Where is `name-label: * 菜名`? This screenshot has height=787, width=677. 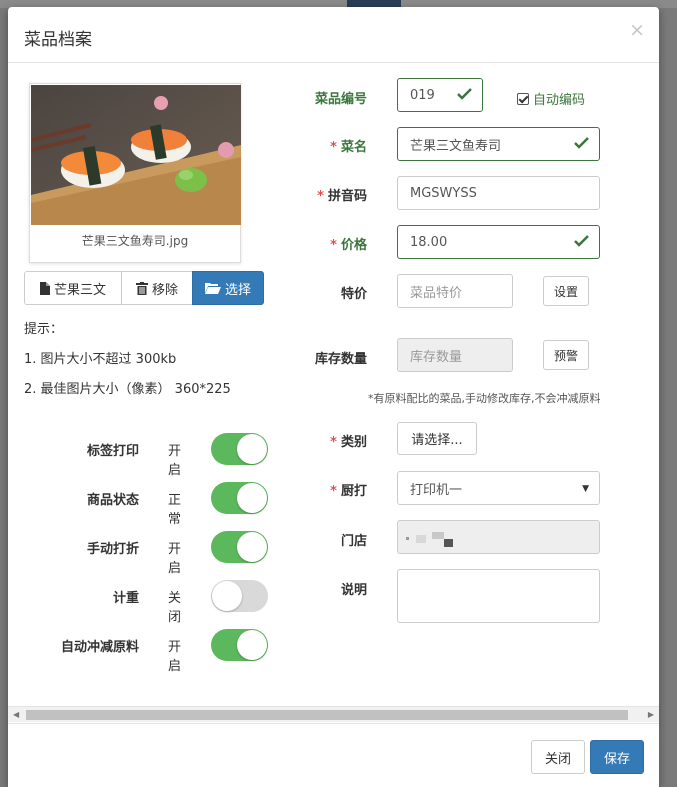 name-label: * 菜名 is located at coordinates (348, 147).